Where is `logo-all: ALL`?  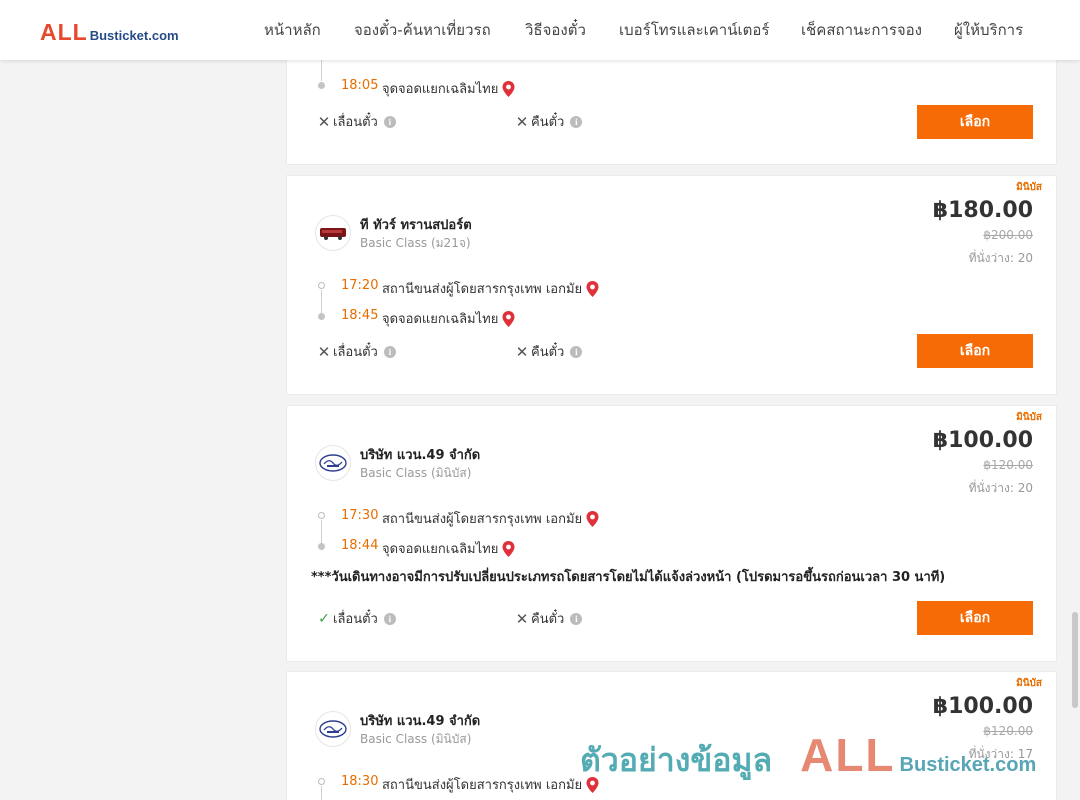
logo-all: ALL is located at coordinates (64, 32).